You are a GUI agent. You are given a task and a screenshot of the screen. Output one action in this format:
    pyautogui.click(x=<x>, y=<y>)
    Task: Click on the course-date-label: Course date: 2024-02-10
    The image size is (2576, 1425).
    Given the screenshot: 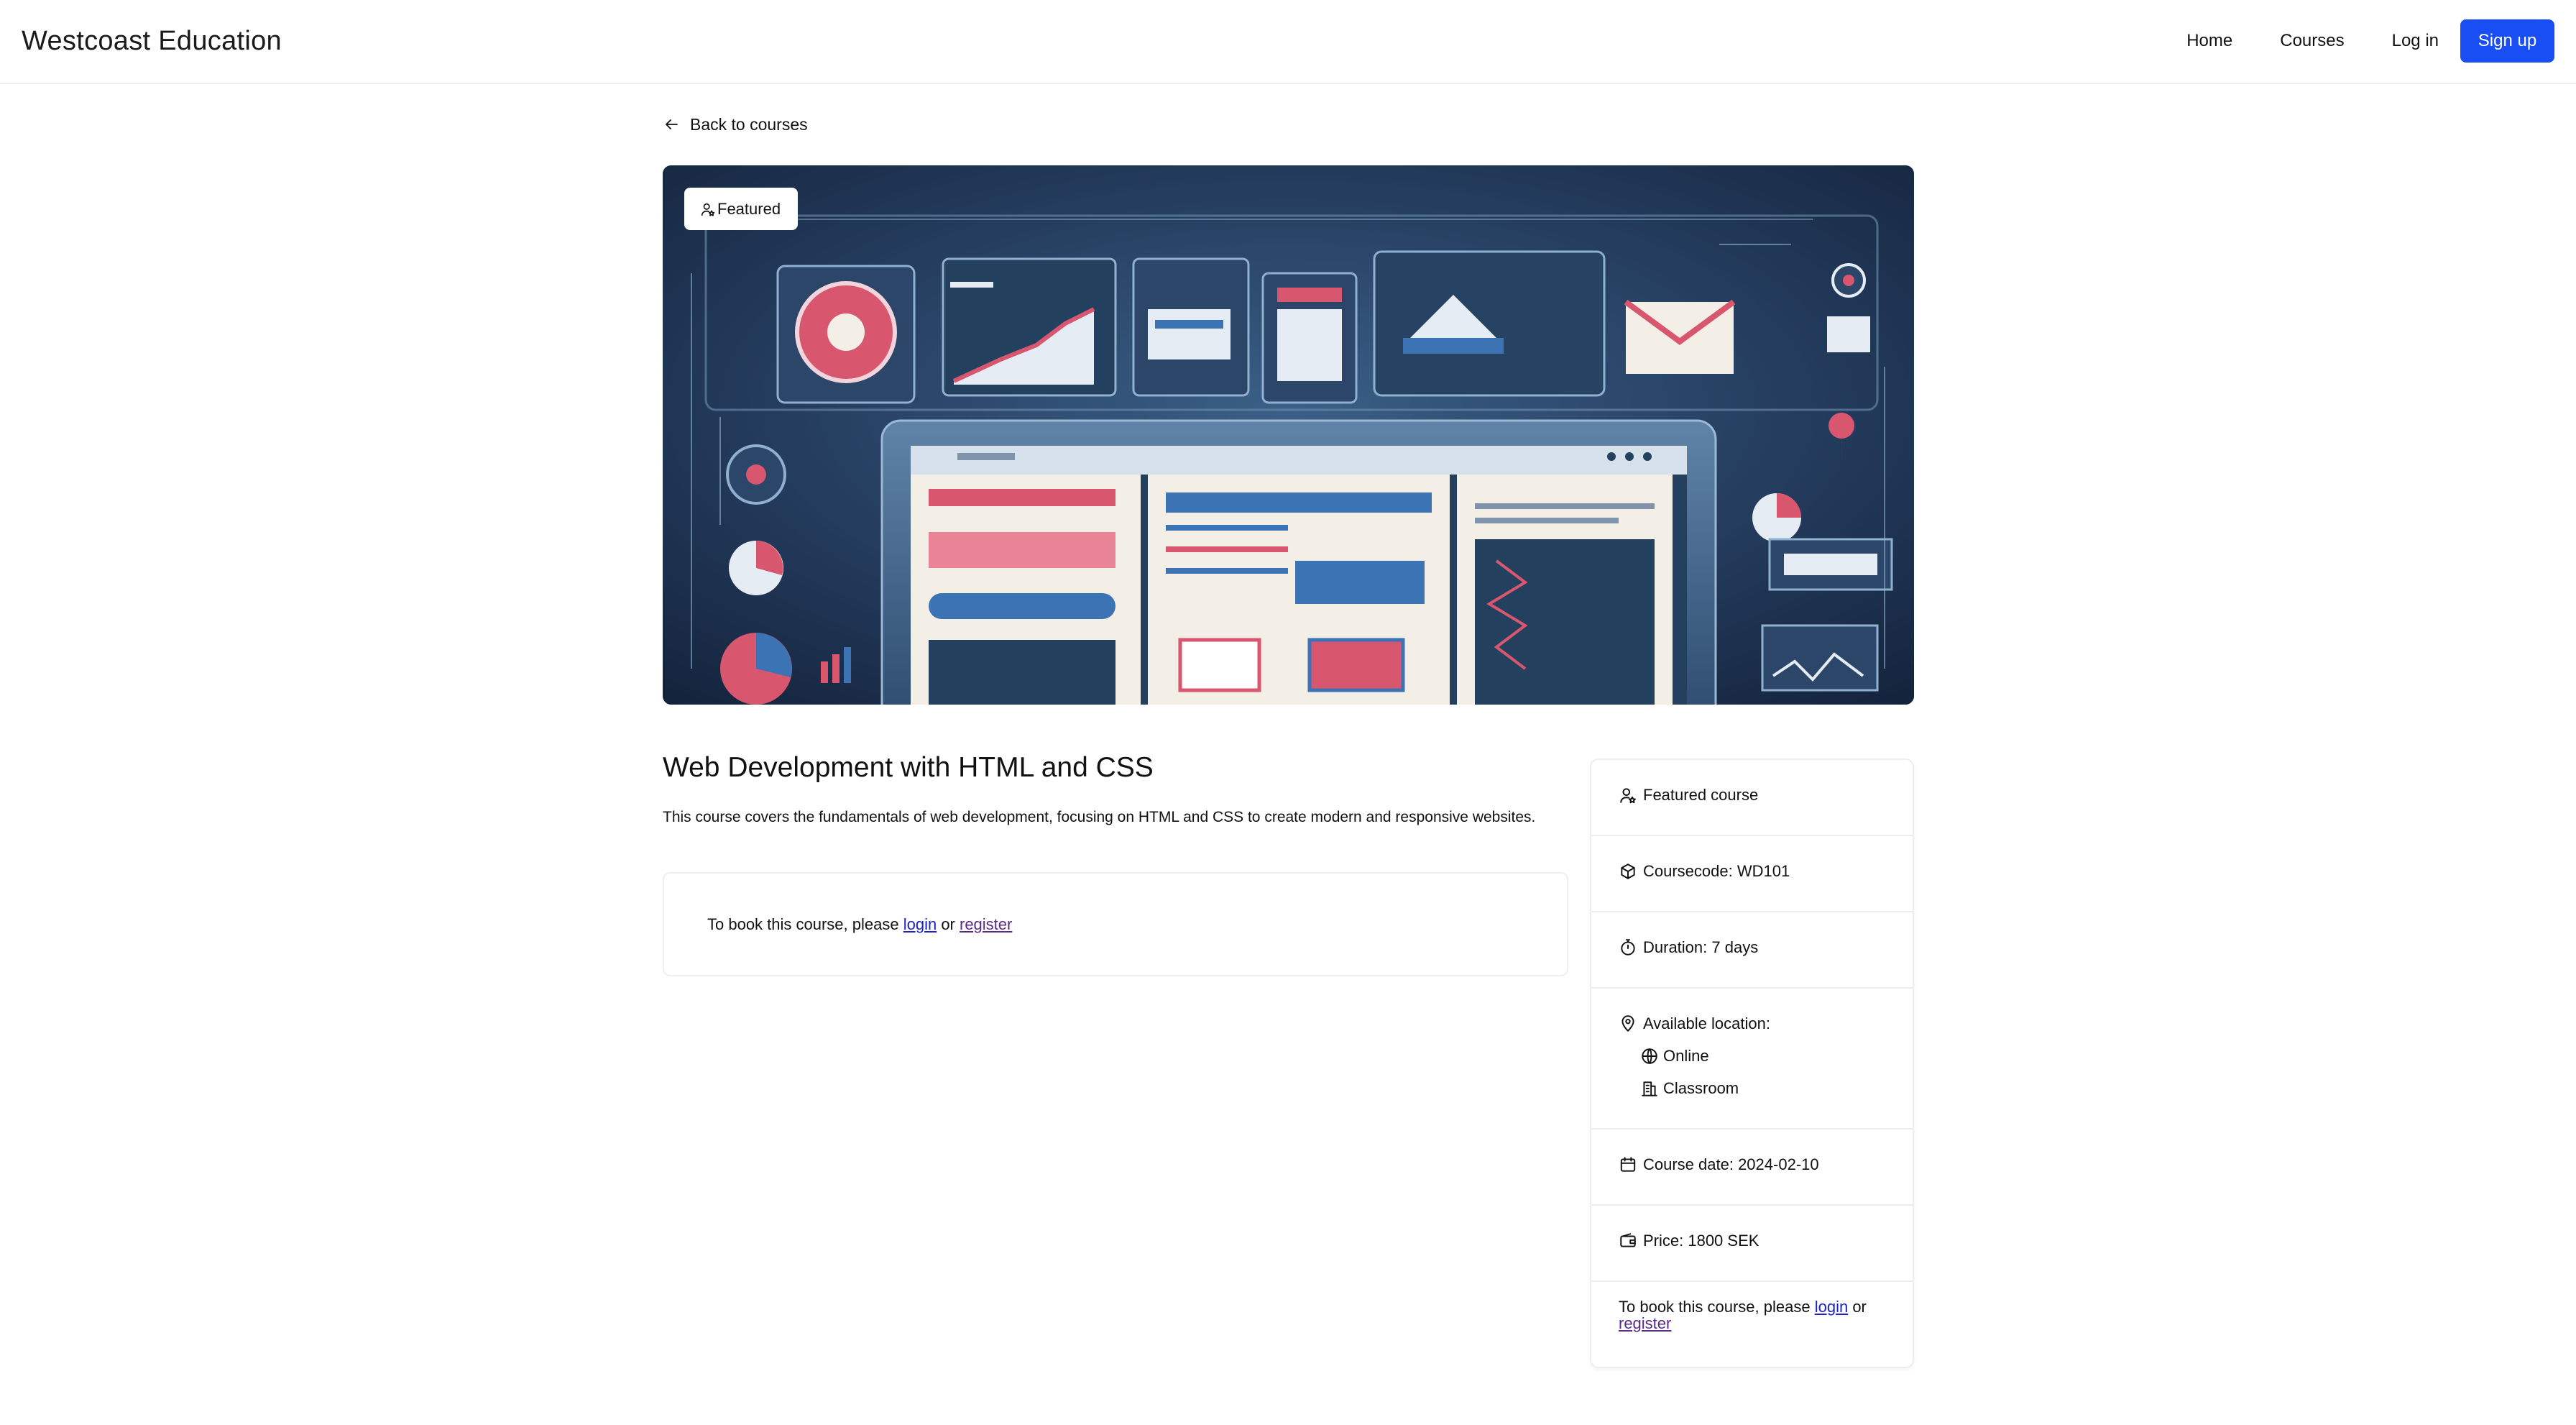 What is the action you would take?
    pyautogui.click(x=1731, y=1164)
    